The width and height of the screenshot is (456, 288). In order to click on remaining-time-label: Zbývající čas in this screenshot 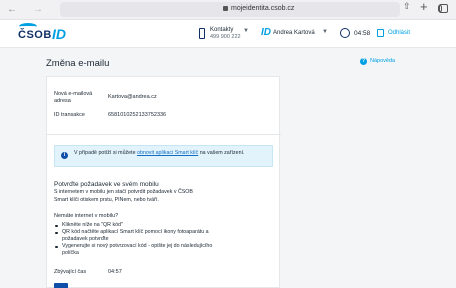, I will do `click(70, 272)`.